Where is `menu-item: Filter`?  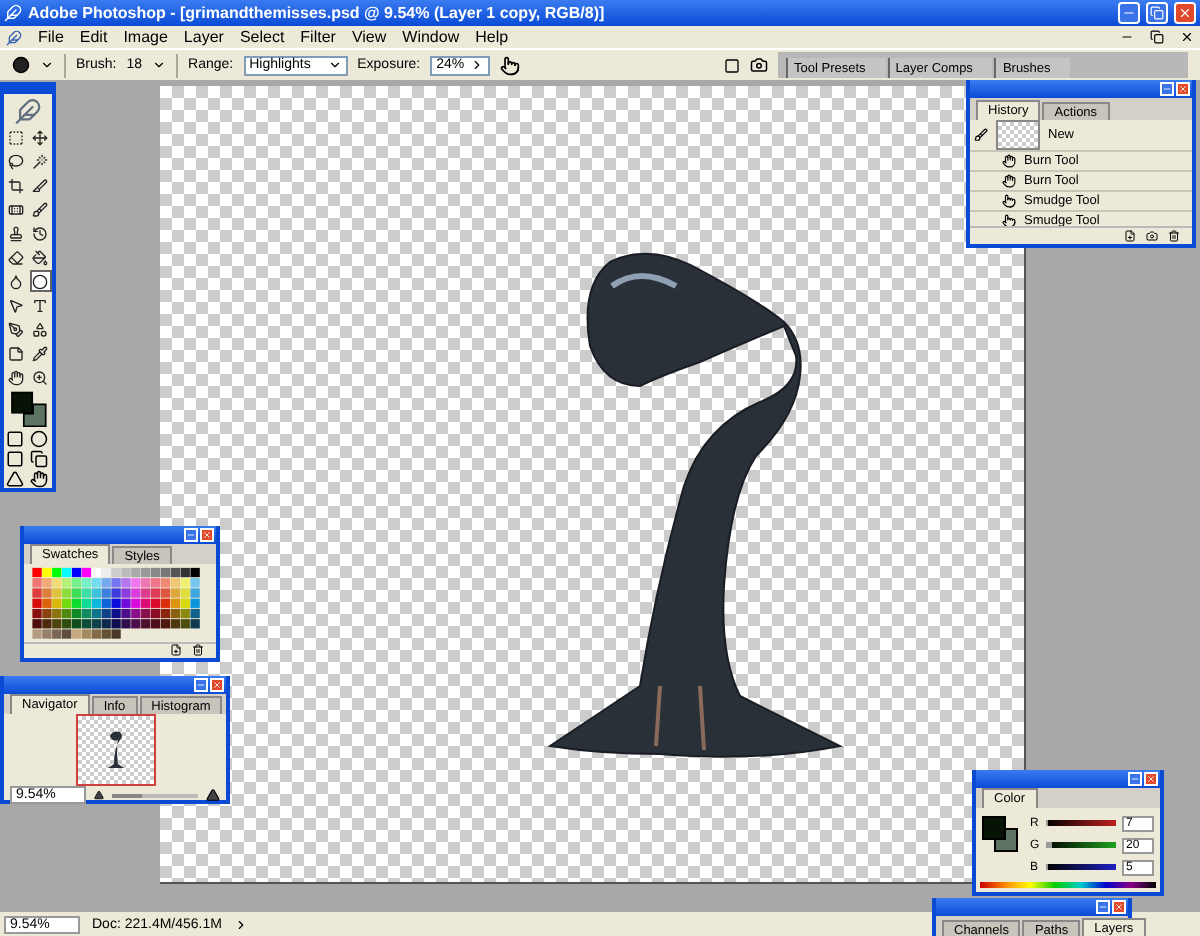 menu-item: Filter is located at coordinates (318, 37).